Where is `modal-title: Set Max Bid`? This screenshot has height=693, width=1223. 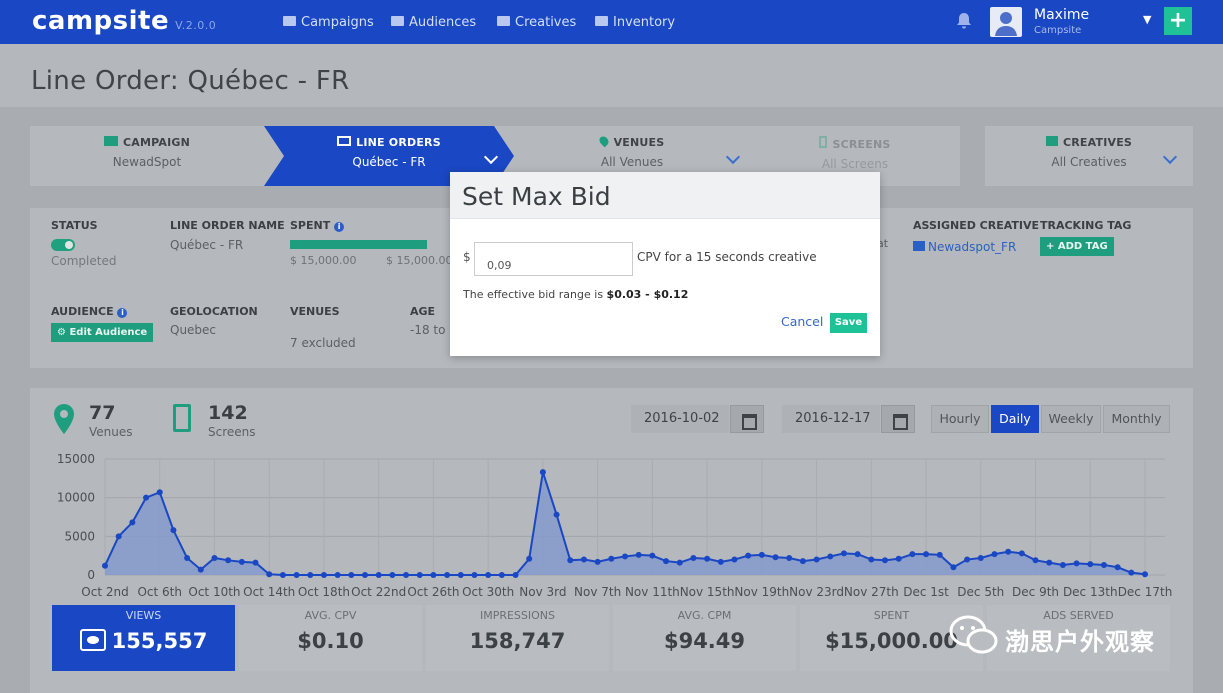
modal-title: Set Max Bid is located at coordinates (536, 196).